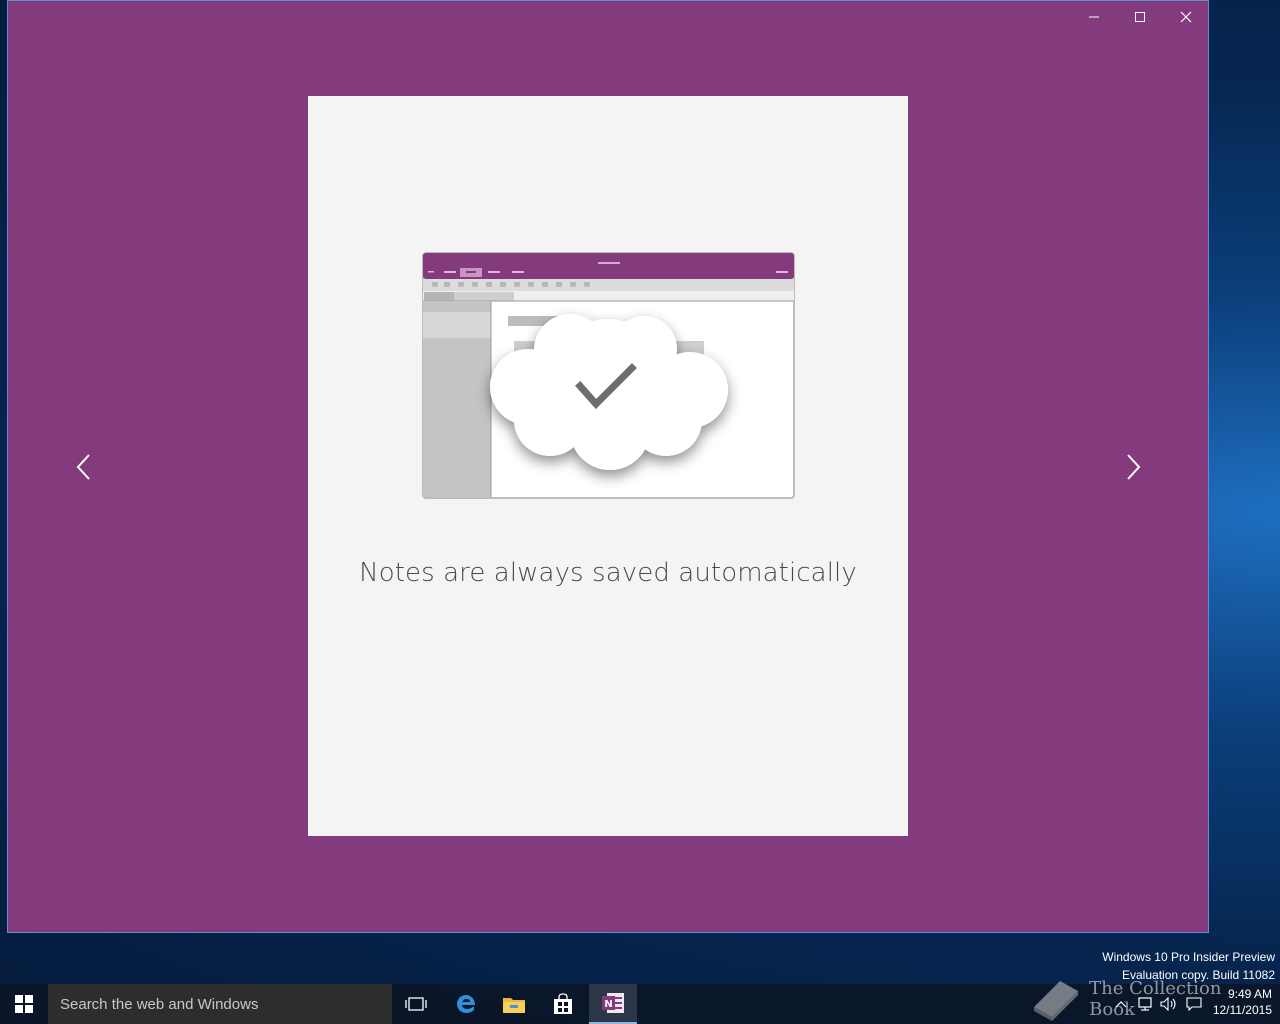 The width and height of the screenshot is (1280, 1024). I want to click on minimize-button, so click(1094, 17).